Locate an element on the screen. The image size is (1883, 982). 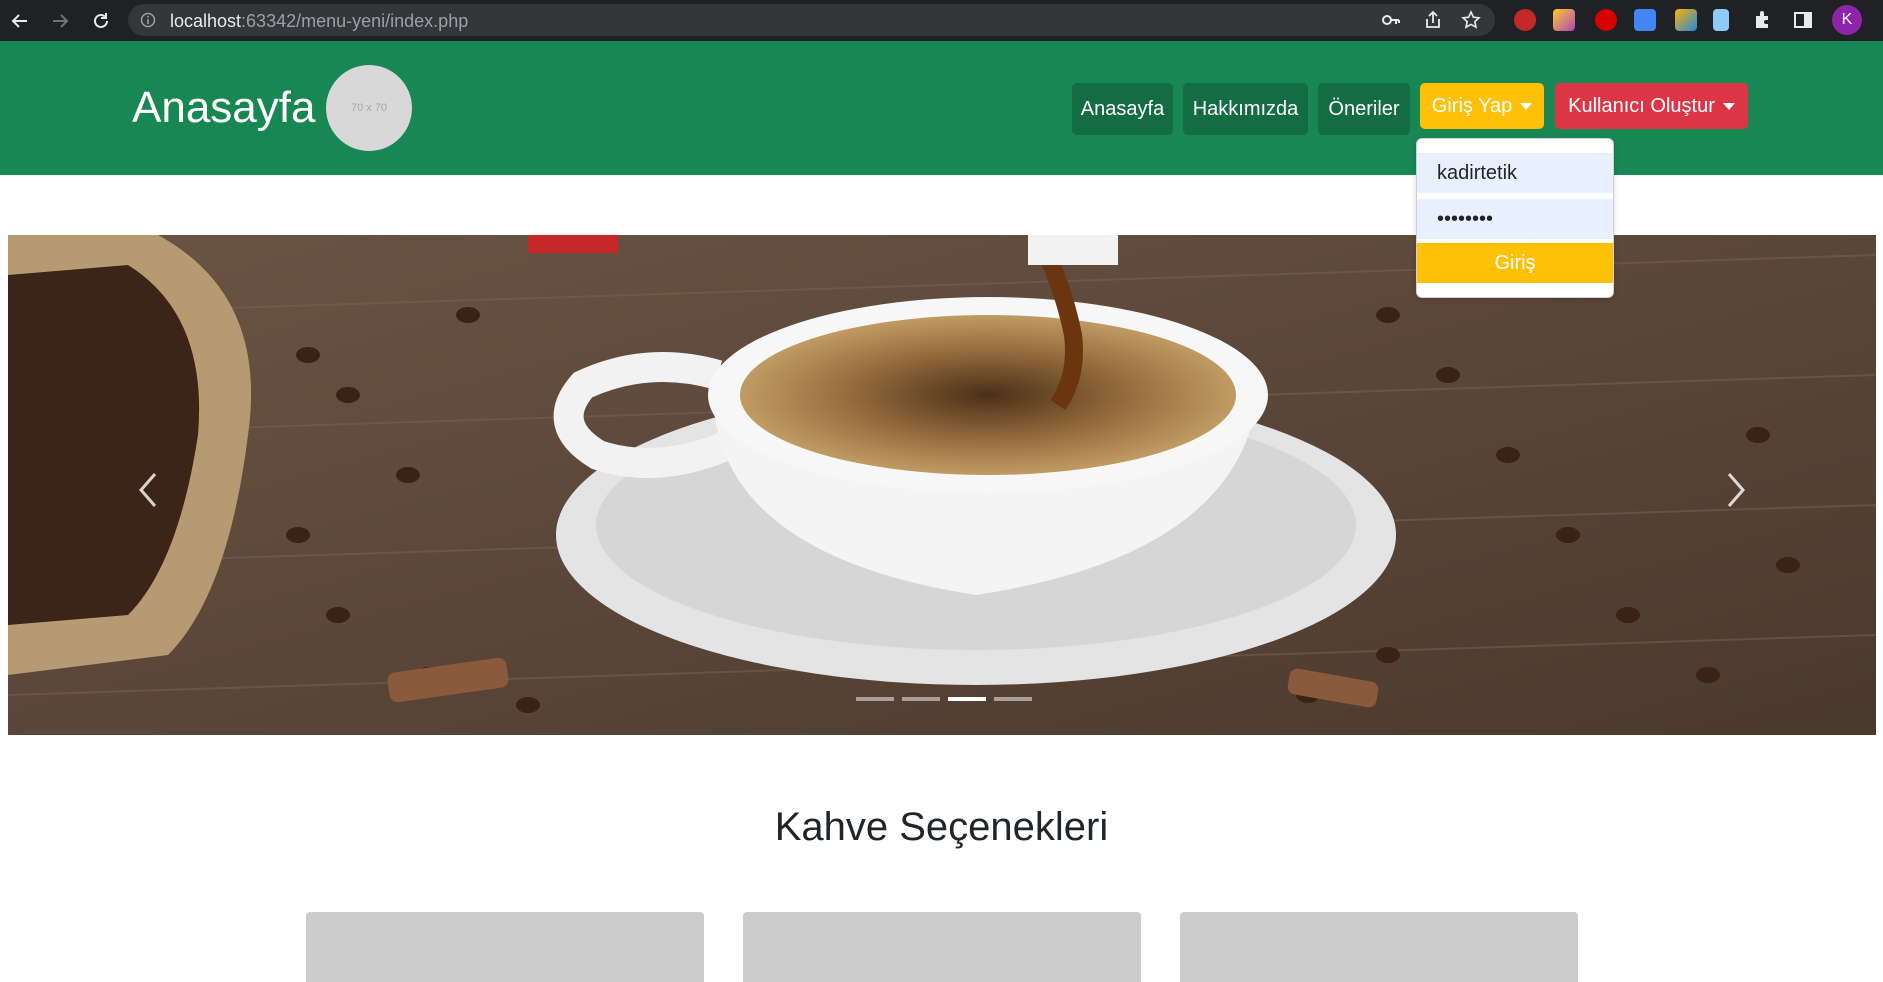
extension-t-icon is located at coordinates (1525, 20).